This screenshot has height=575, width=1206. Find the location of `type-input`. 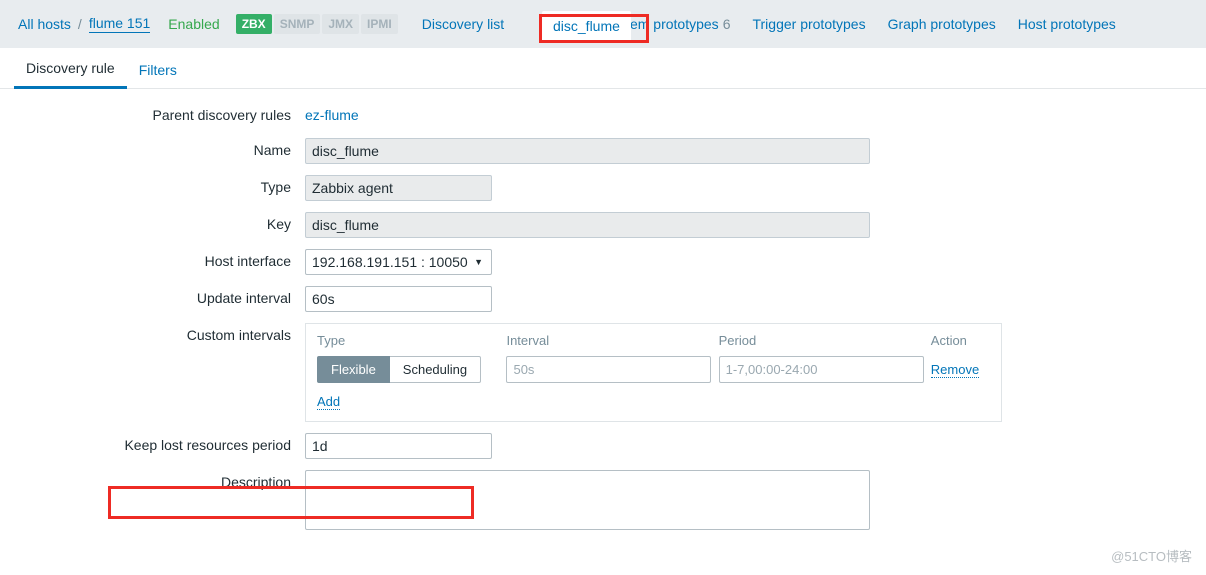

type-input is located at coordinates (398, 188).